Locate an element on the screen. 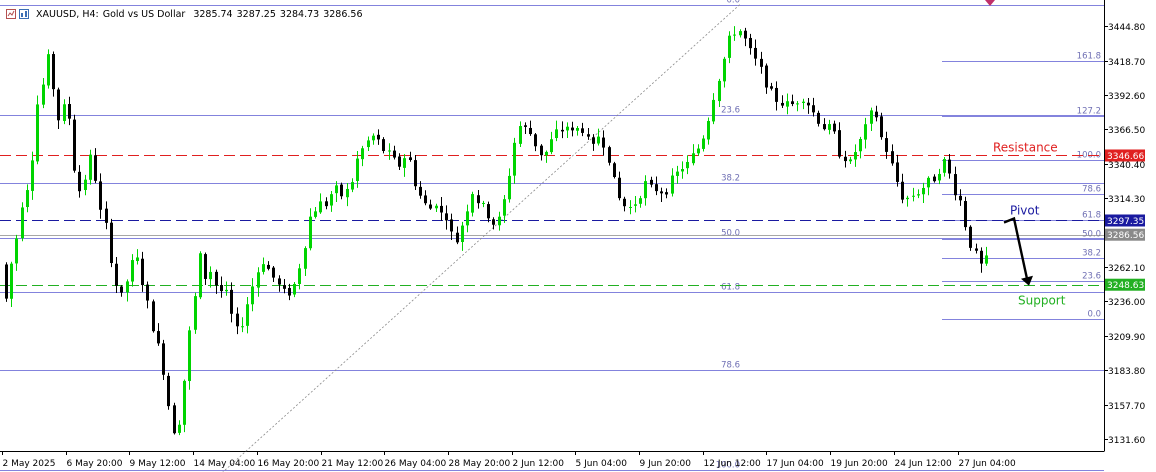 The image size is (1156, 472). y-tick-label: 3444.80 is located at coordinates (1126, 28).